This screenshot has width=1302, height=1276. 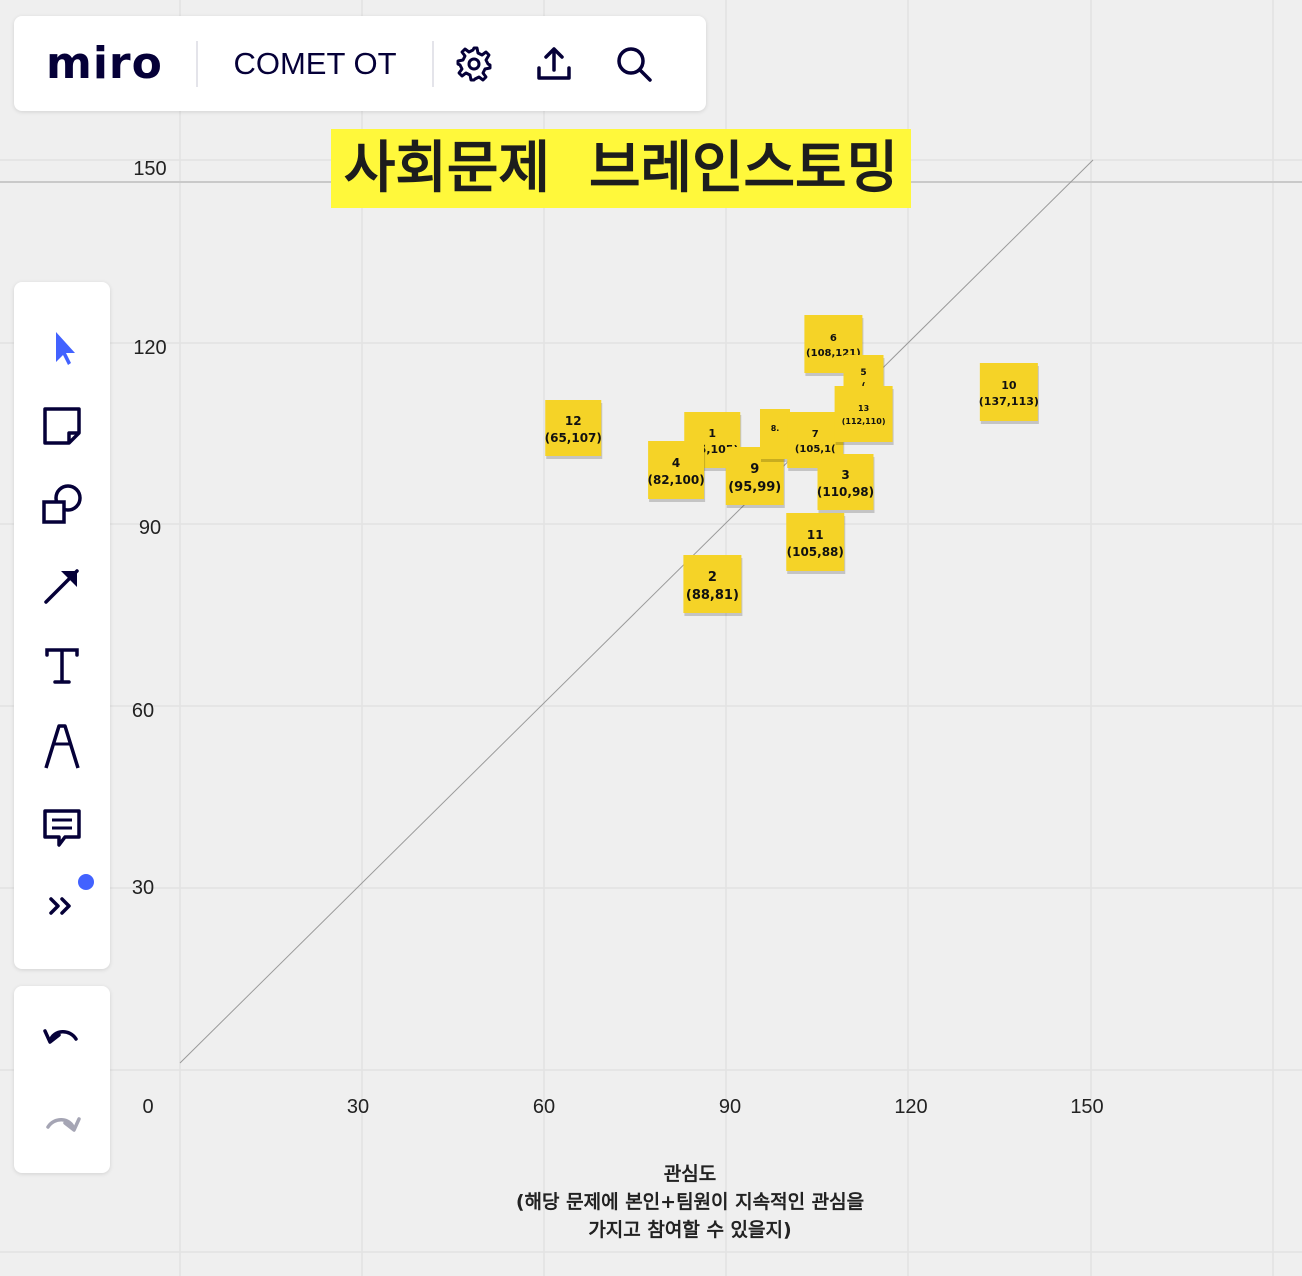 What do you see at coordinates (712, 595) in the screenshot?
I see `sticky-note-coord: (88,81)` at bounding box center [712, 595].